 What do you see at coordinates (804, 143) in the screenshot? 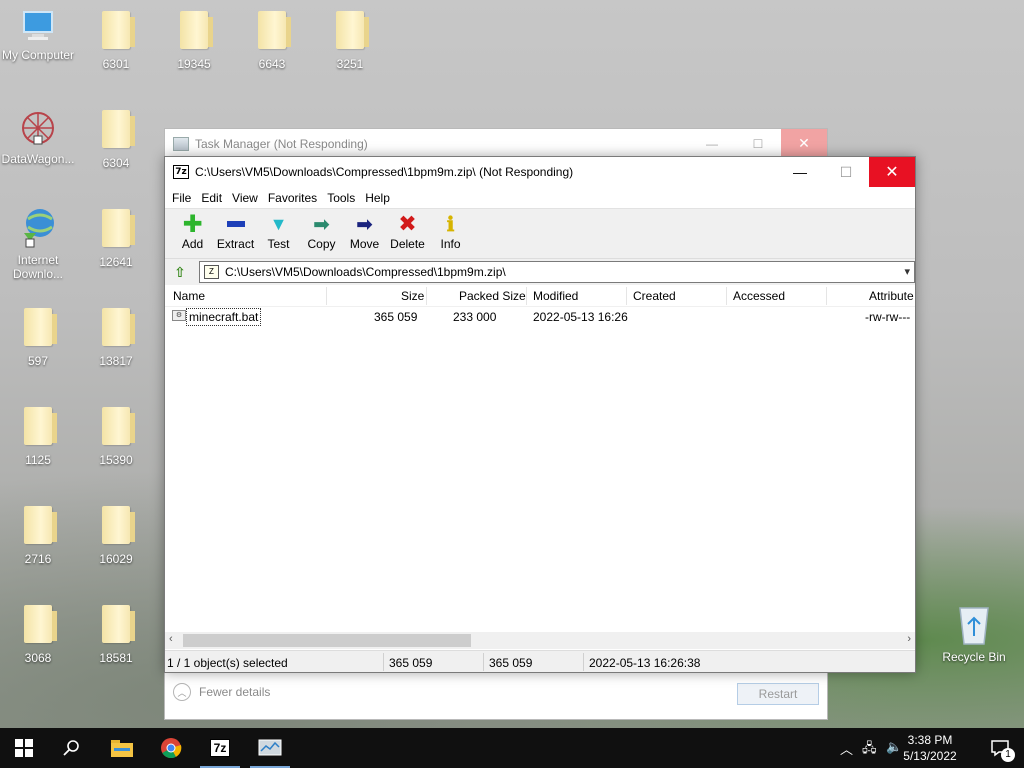
I see `task-manager-close-button: ✕` at bounding box center [804, 143].